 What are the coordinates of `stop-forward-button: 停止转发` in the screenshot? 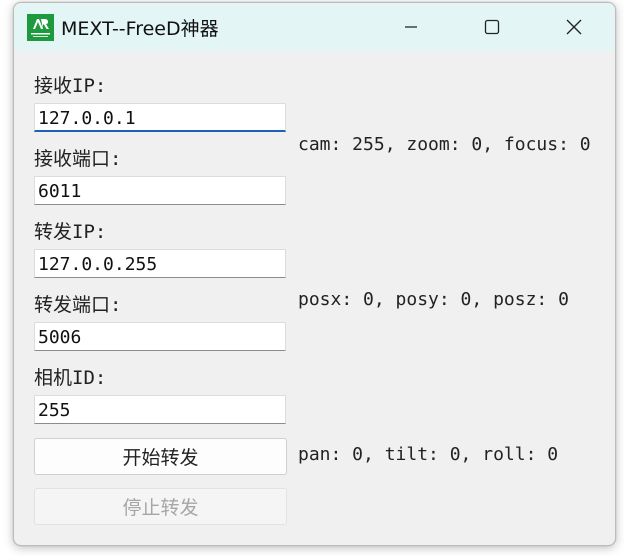 It's located at (160, 506).